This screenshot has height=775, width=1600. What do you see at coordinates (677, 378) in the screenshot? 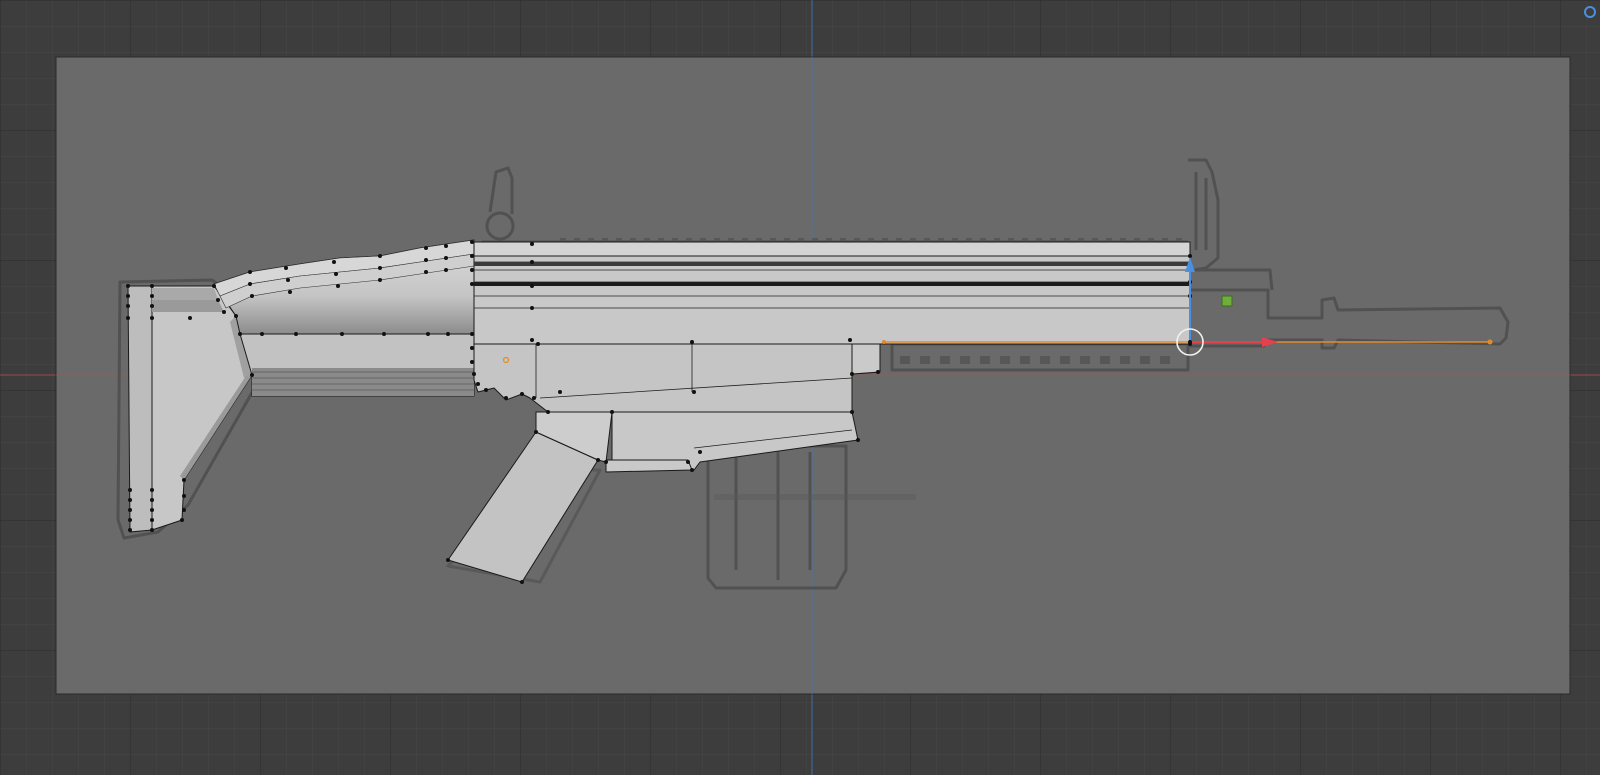
I see `mesh-lower-receiver` at bounding box center [677, 378].